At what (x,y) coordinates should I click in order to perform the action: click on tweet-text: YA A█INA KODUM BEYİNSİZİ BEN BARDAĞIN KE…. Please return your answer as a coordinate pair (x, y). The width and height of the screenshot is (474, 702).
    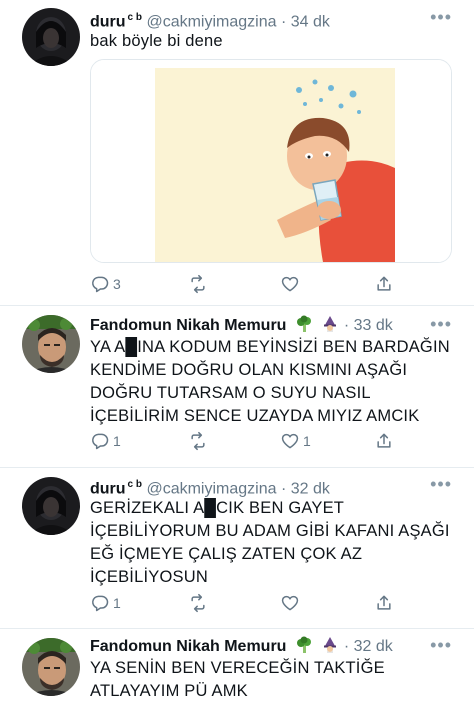
    Looking at the image, I should click on (270, 381).